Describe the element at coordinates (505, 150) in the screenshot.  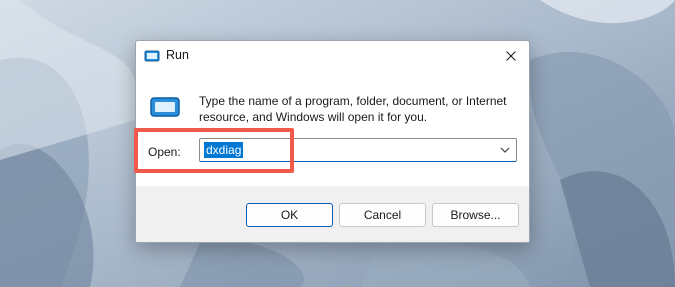
I see `chevron-down-icon` at that location.